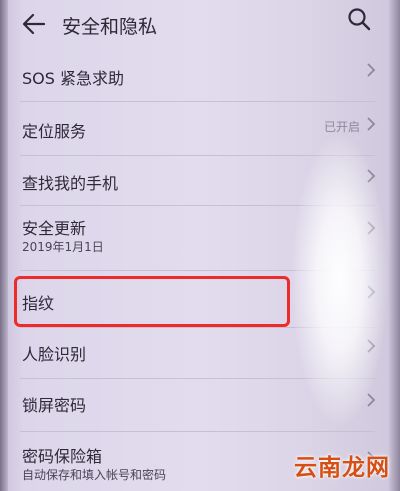 The height and width of the screenshot is (491, 400). What do you see at coordinates (54, 405) in the screenshot?
I see `menu-item-label: 锁屏密码` at bounding box center [54, 405].